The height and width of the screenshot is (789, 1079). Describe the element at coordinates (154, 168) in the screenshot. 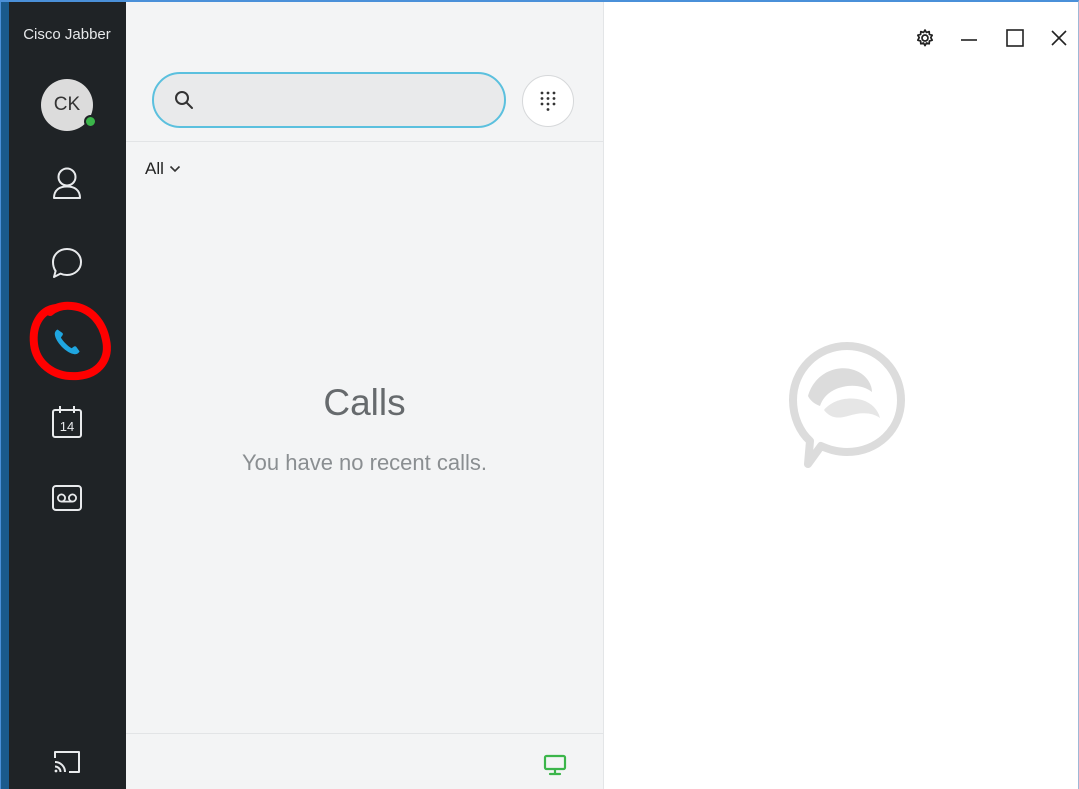

I see `filter-label: All` at that location.